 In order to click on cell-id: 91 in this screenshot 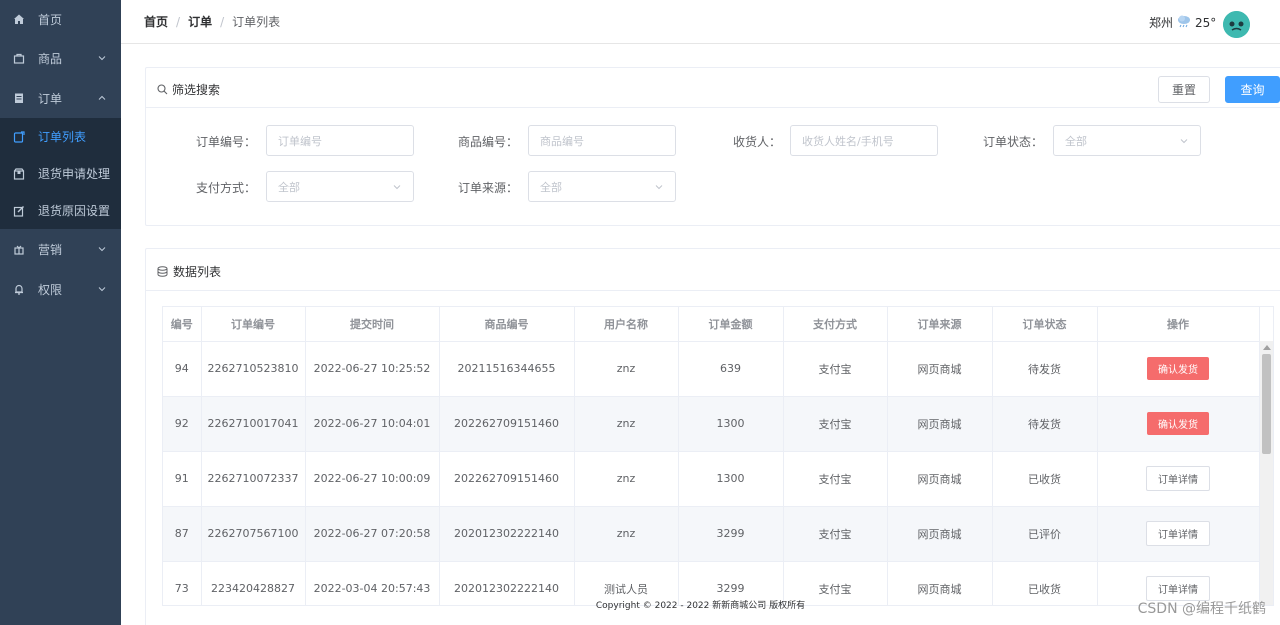, I will do `click(182, 479)`.